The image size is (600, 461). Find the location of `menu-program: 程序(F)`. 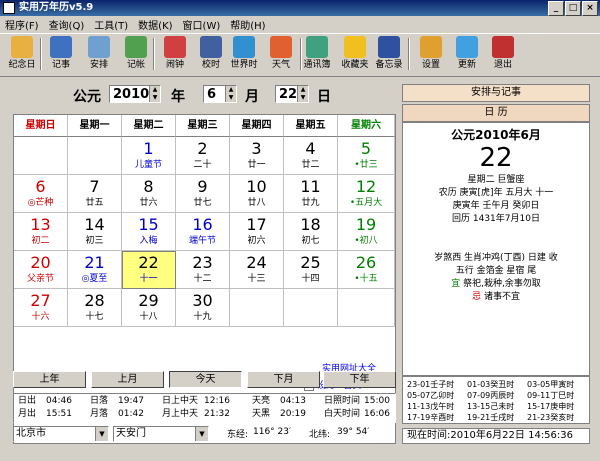

menu-program: 程序(F) is located at coordinates (22, 24).